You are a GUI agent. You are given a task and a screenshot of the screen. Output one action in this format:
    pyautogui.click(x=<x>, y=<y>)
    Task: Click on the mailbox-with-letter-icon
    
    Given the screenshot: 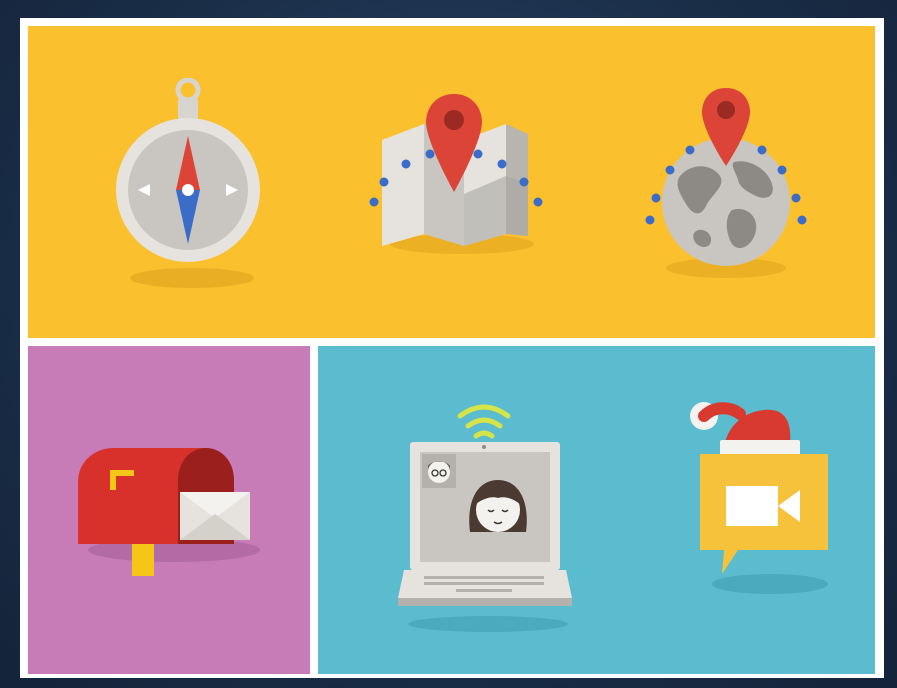 What is the action you would take?
    pyautogui.click(x=167, y=510)
    